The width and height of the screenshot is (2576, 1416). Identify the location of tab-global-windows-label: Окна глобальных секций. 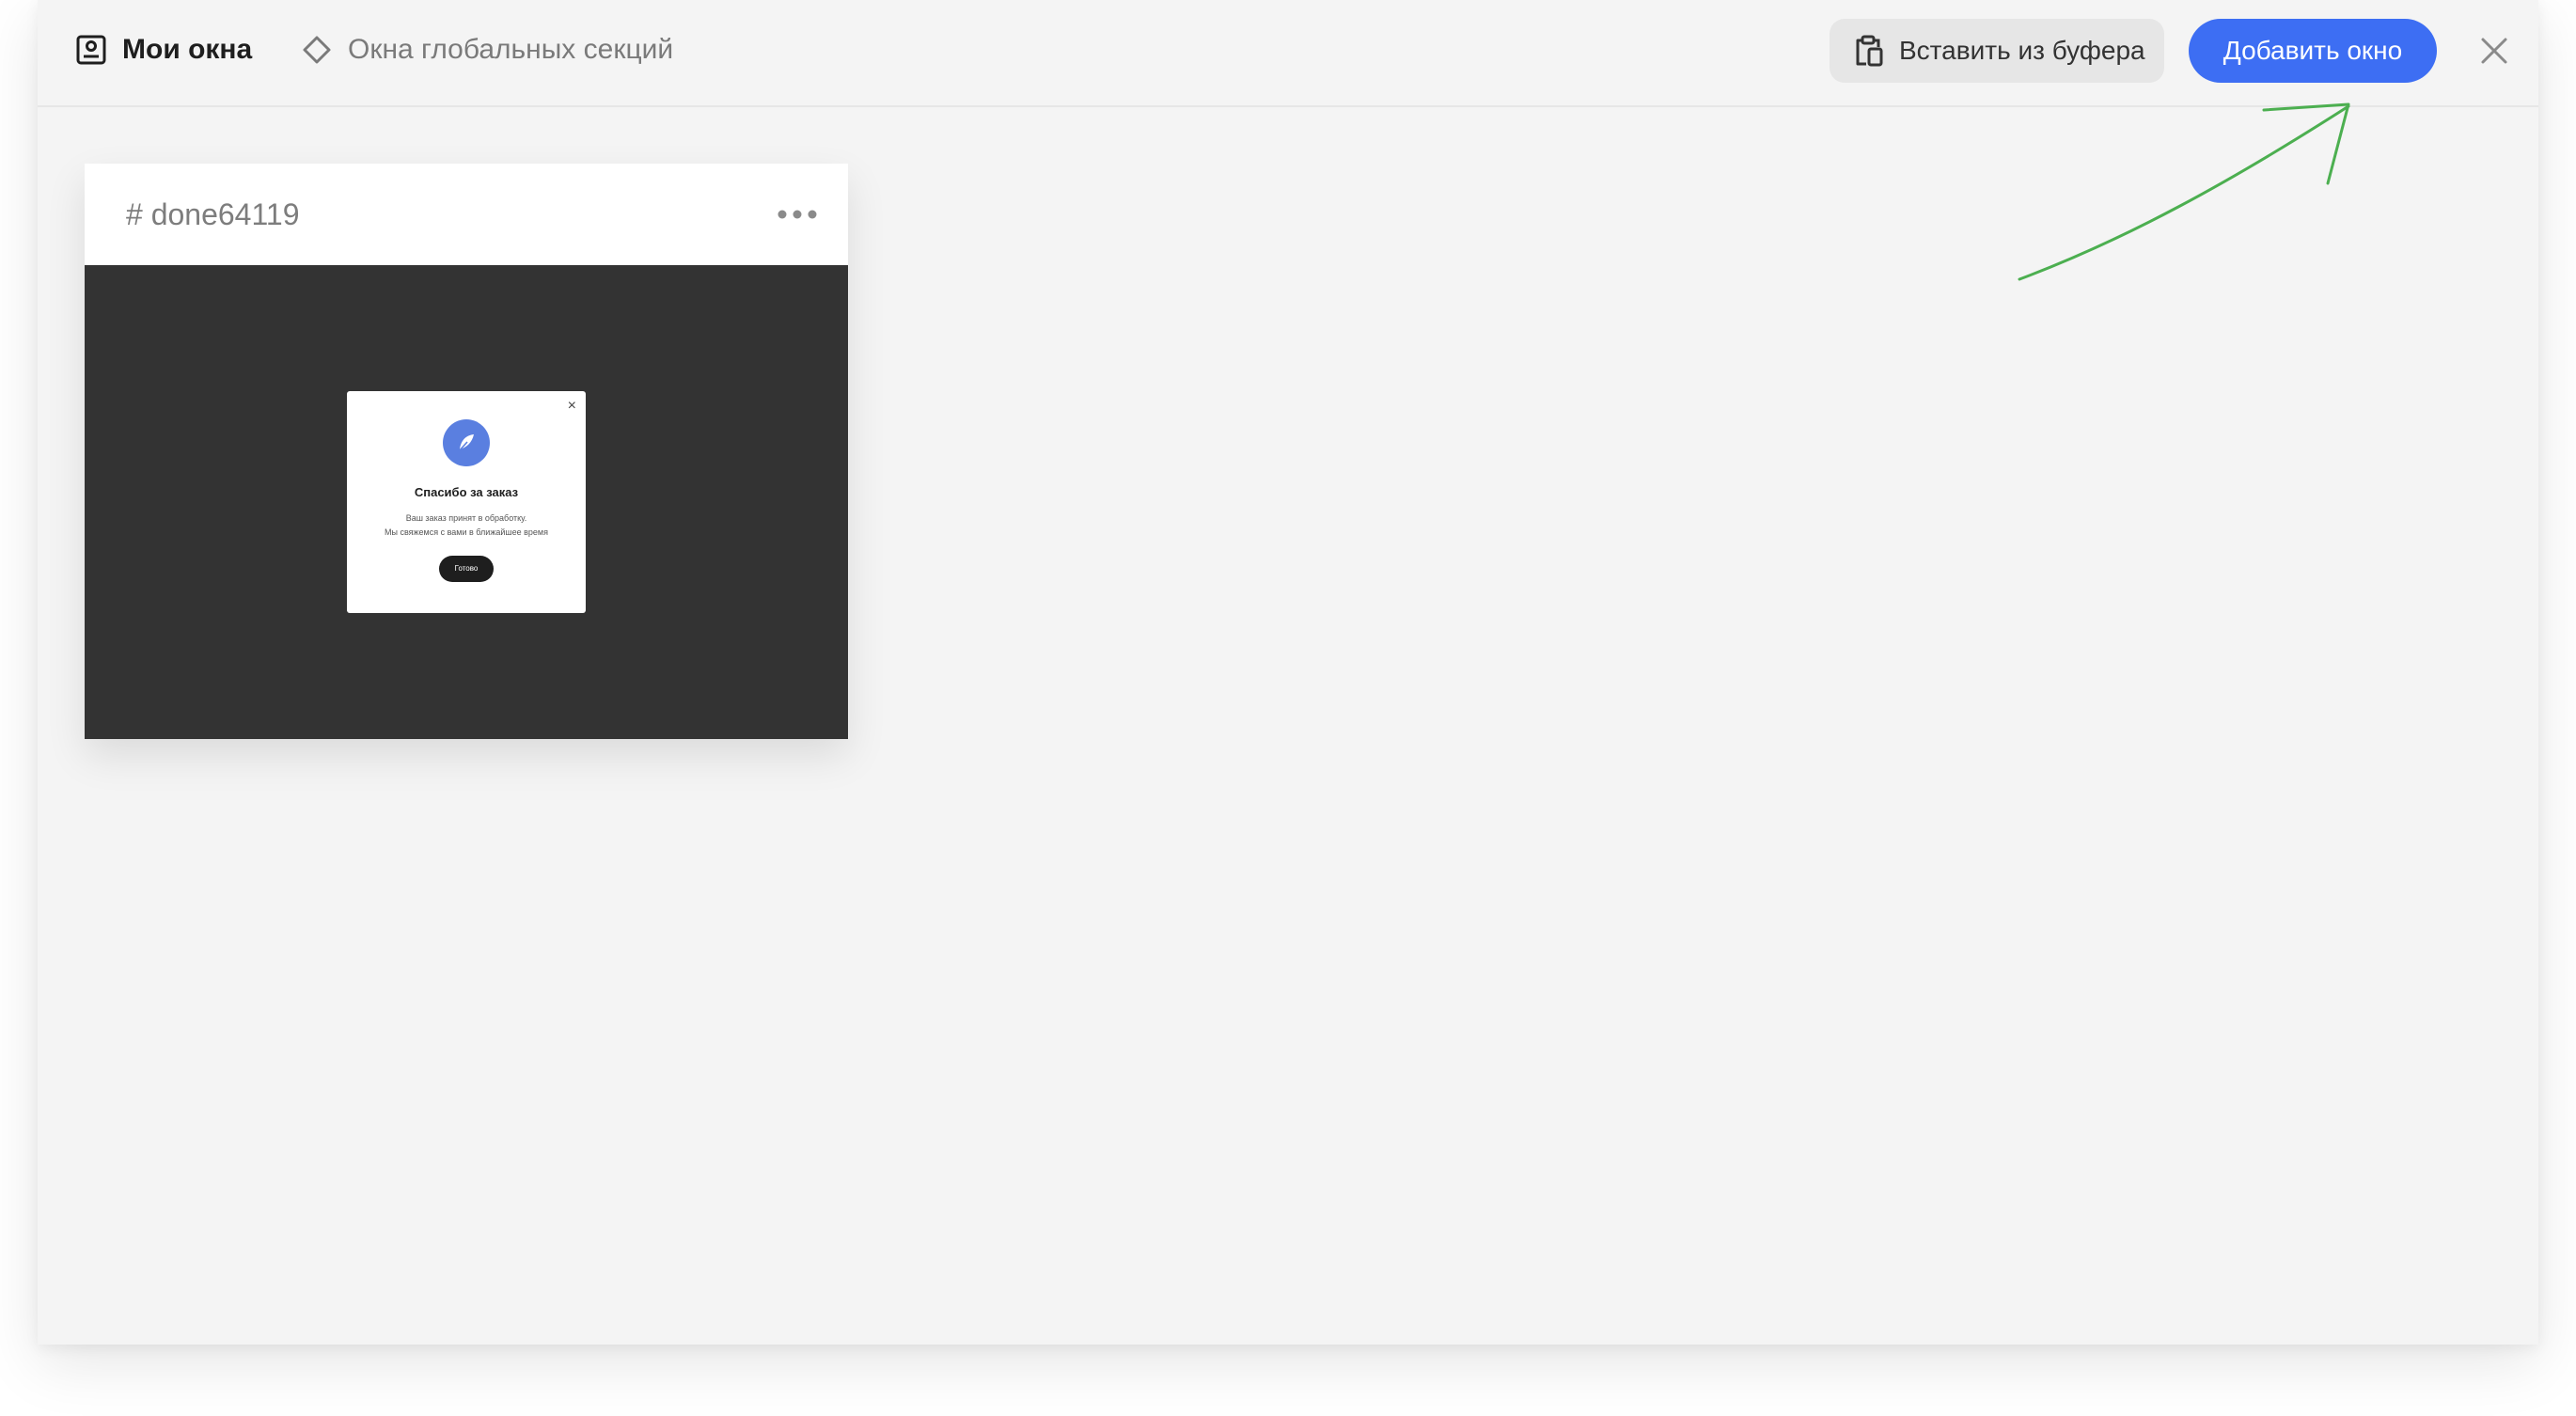
(511, 49).